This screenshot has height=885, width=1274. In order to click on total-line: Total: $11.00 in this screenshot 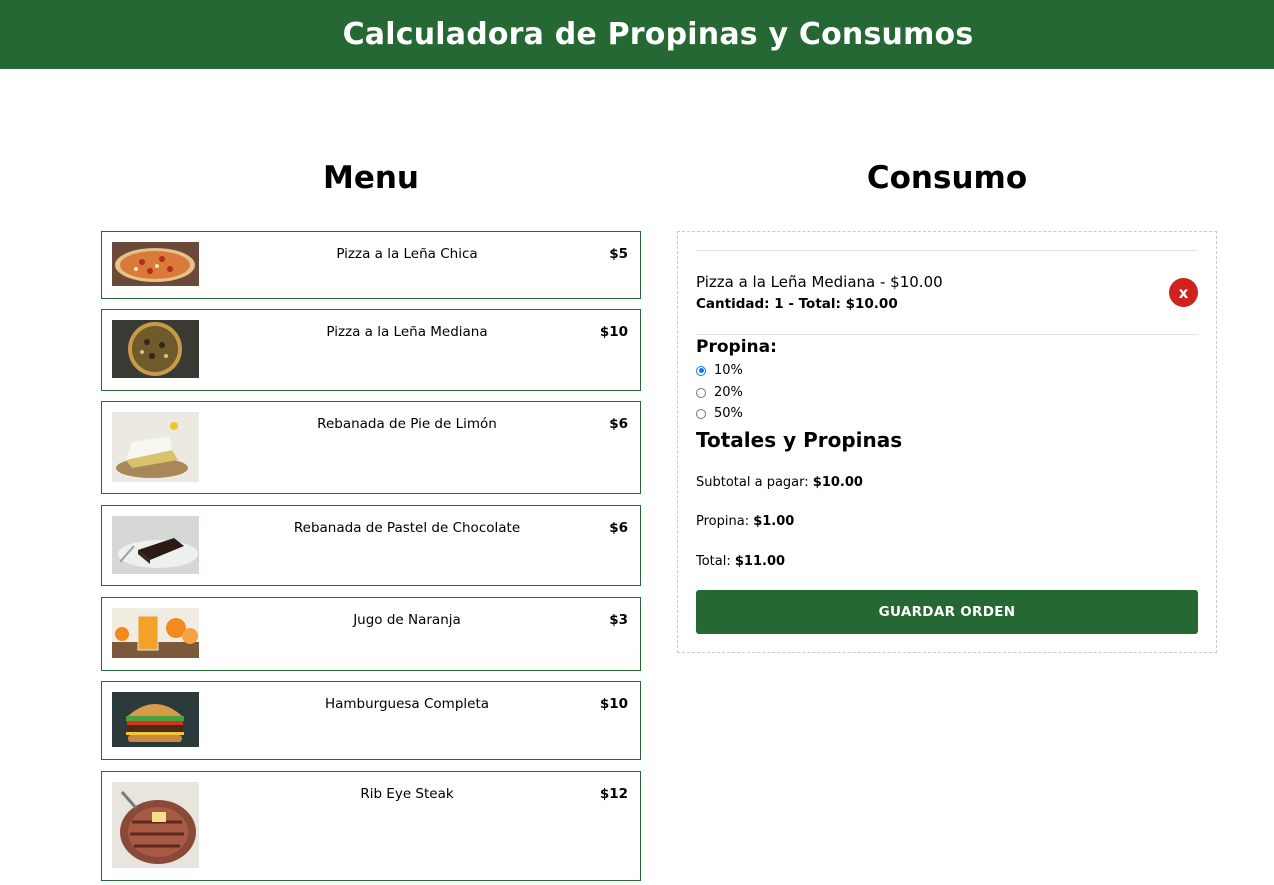, I will do `click(740, 561)`.